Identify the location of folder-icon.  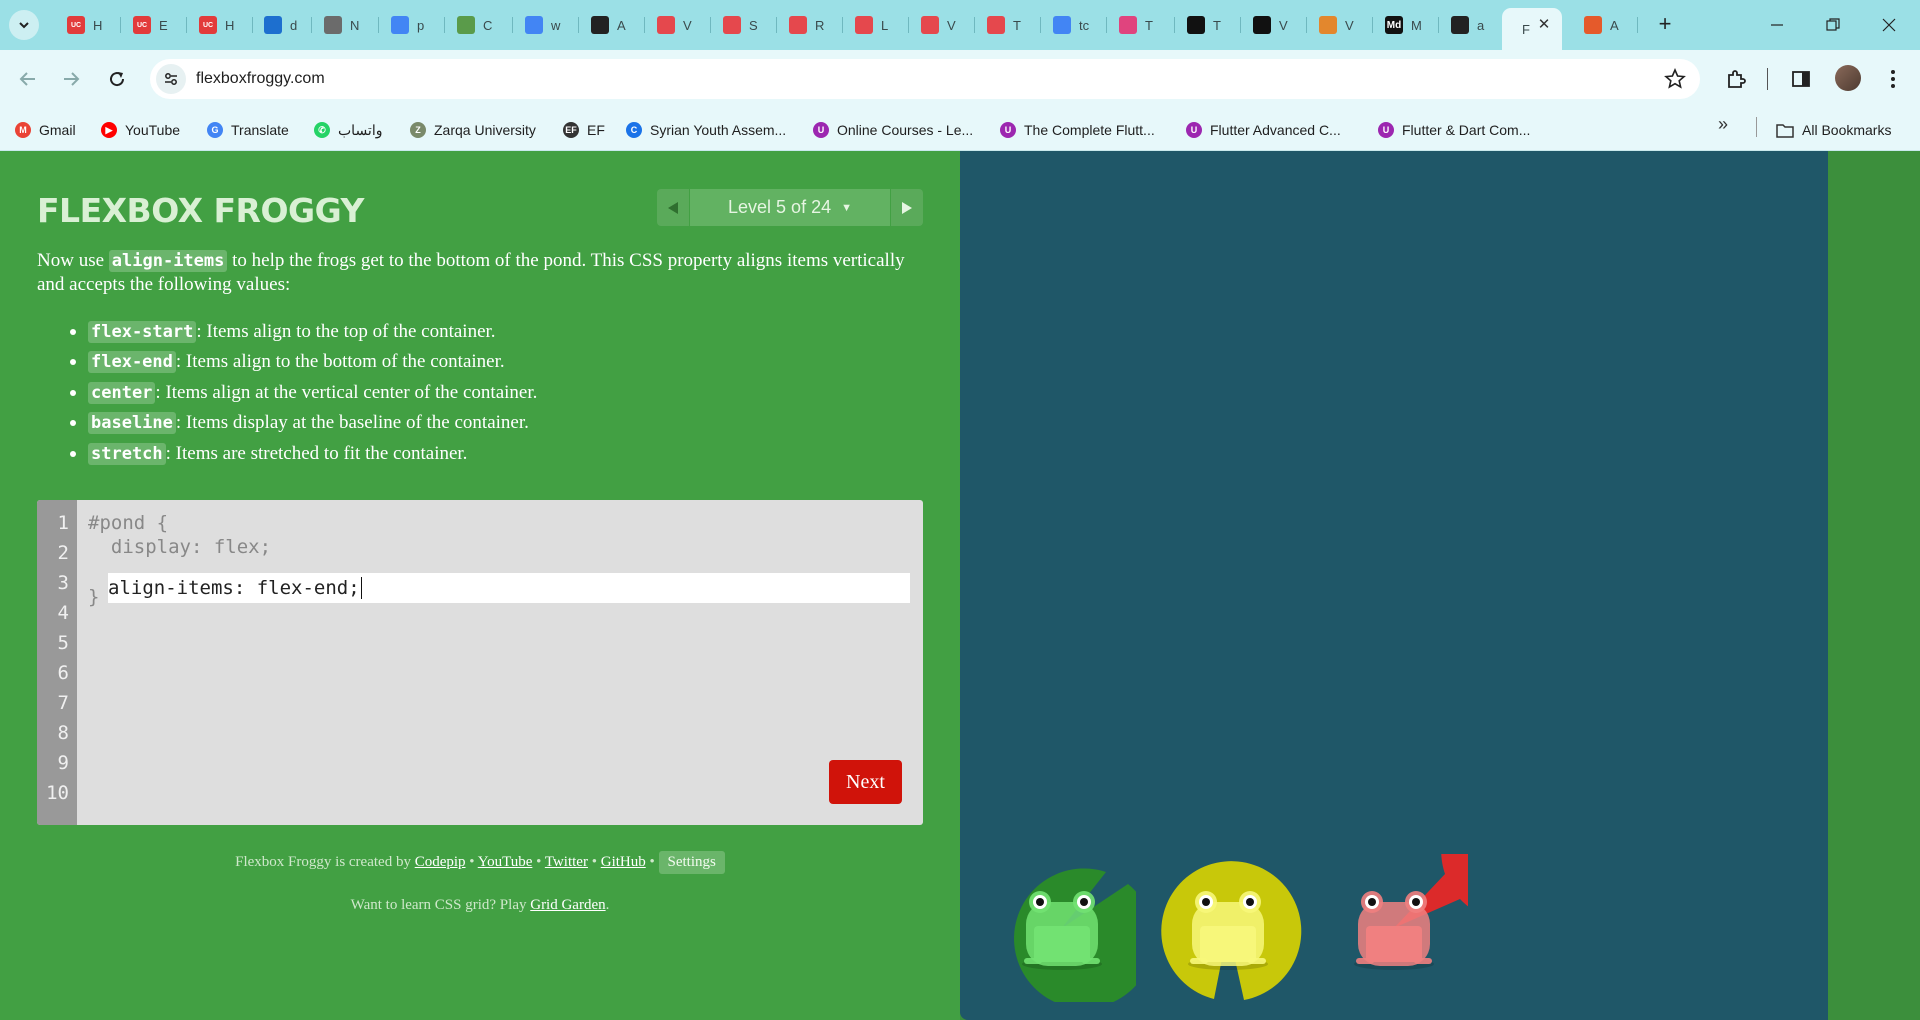
(1785, 131).